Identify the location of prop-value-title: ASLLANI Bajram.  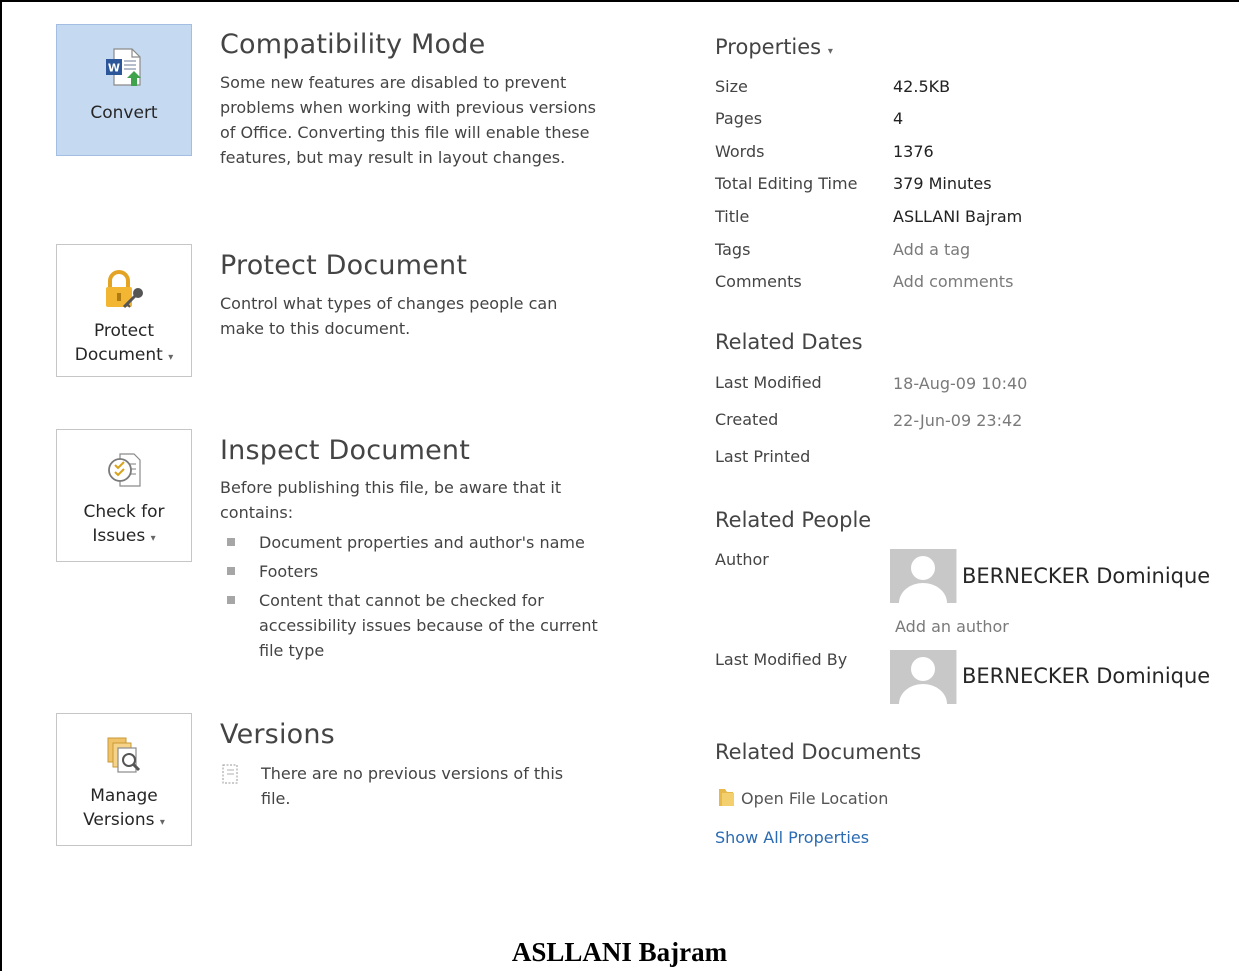
(957, 216).